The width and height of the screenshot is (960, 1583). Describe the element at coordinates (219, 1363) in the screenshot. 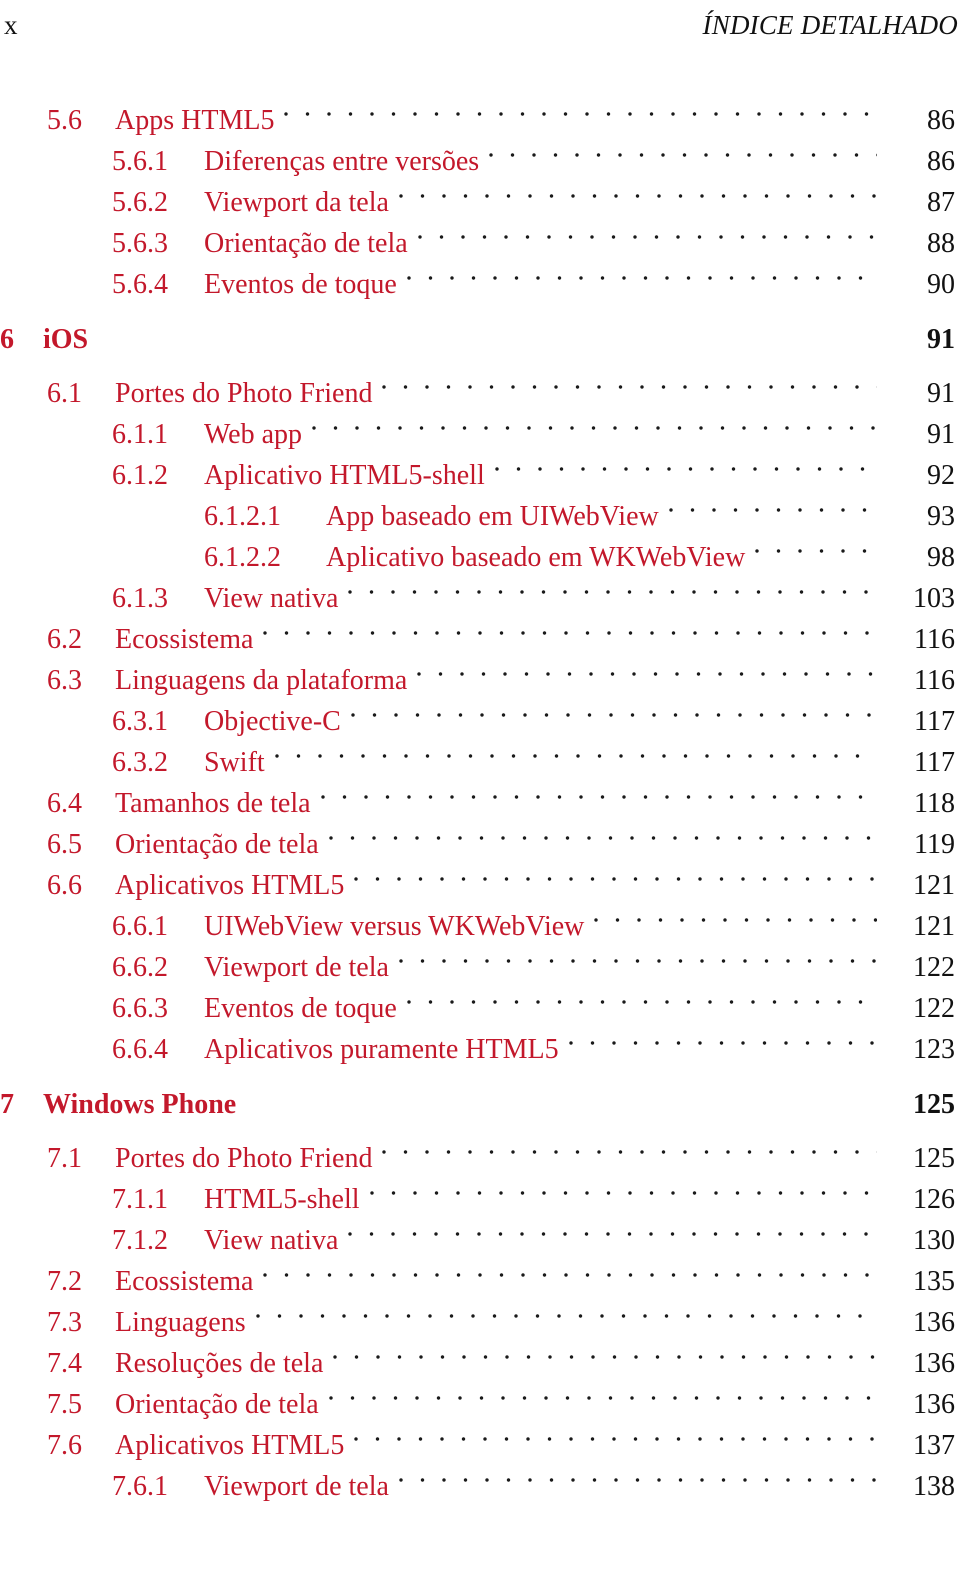

I see `toc-entry-title: Resoluções de tela` at that location.